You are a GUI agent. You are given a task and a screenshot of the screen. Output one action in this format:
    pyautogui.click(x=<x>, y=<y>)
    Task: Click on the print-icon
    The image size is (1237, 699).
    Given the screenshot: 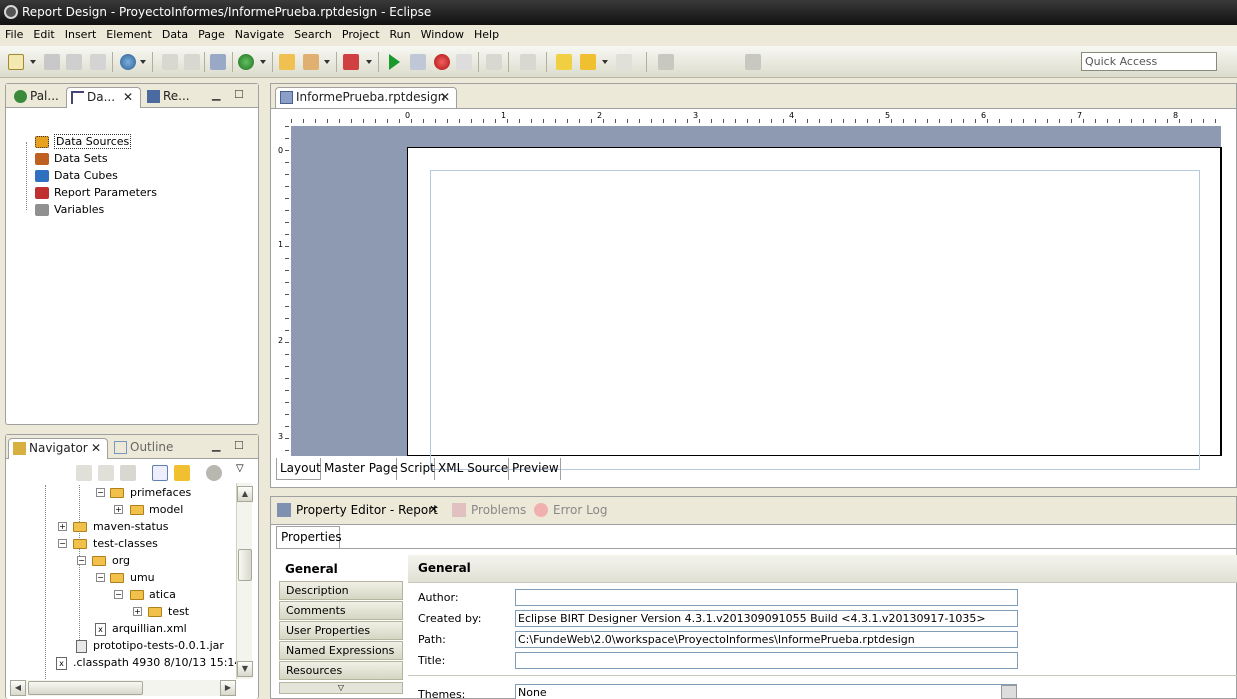 What is the action you would take?
    pyautogui.click(x=98, y=62)
    